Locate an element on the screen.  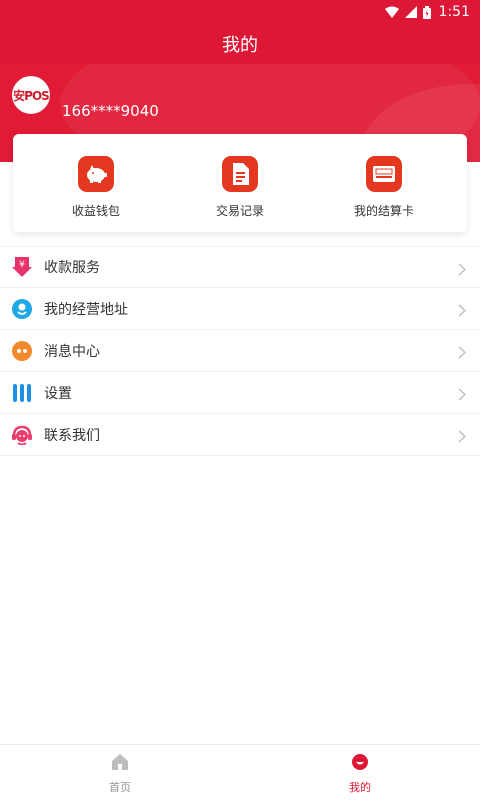
menu-item-settings: 设置 is located at coordinates (240, 393).